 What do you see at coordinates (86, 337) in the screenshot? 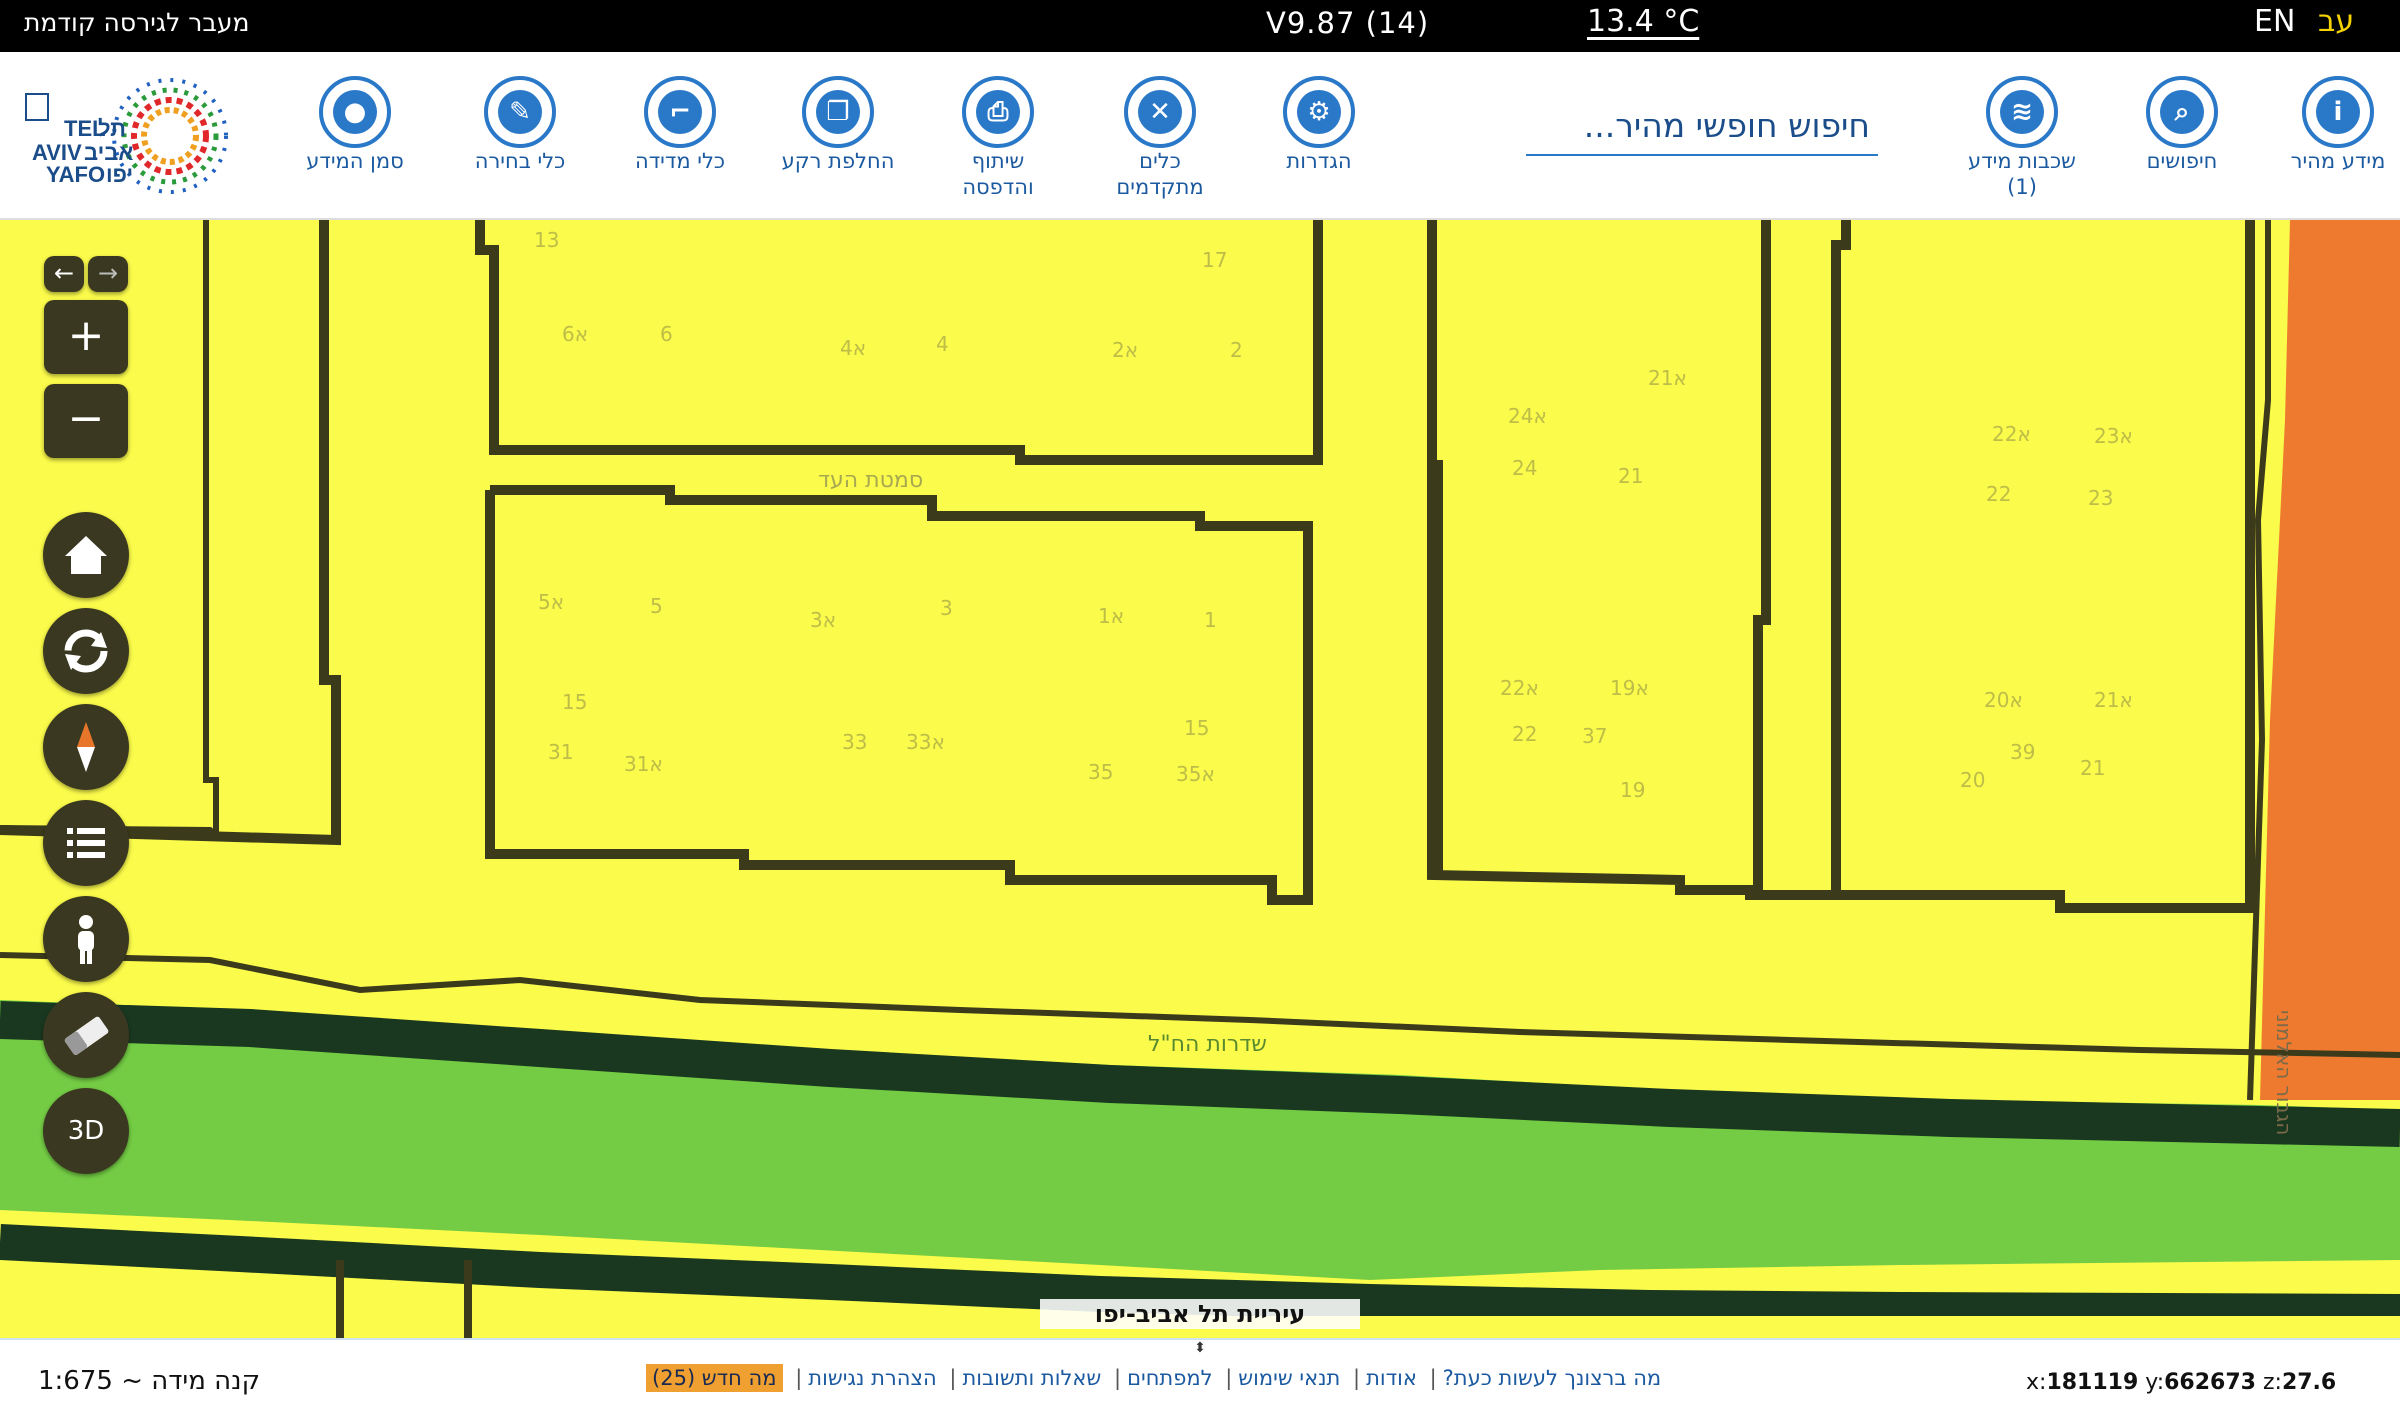
I see `zoom-in-button: +` at bounding box center [86, 337].